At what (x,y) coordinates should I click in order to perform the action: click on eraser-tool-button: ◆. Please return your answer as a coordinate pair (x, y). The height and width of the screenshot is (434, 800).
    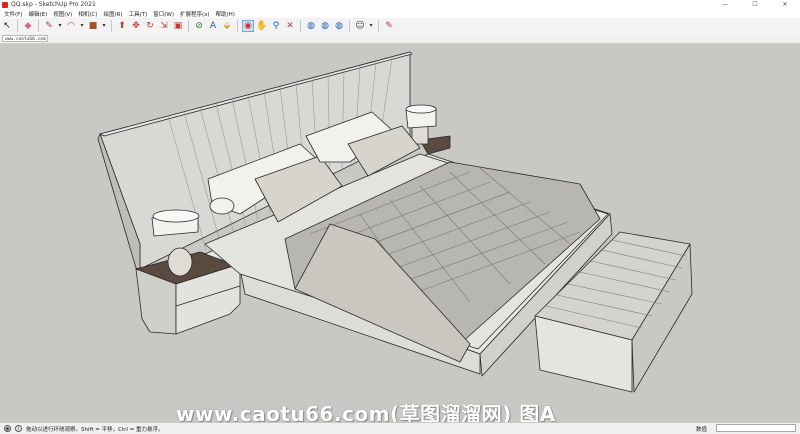
    Looking at the image, I should click on (28, 26).